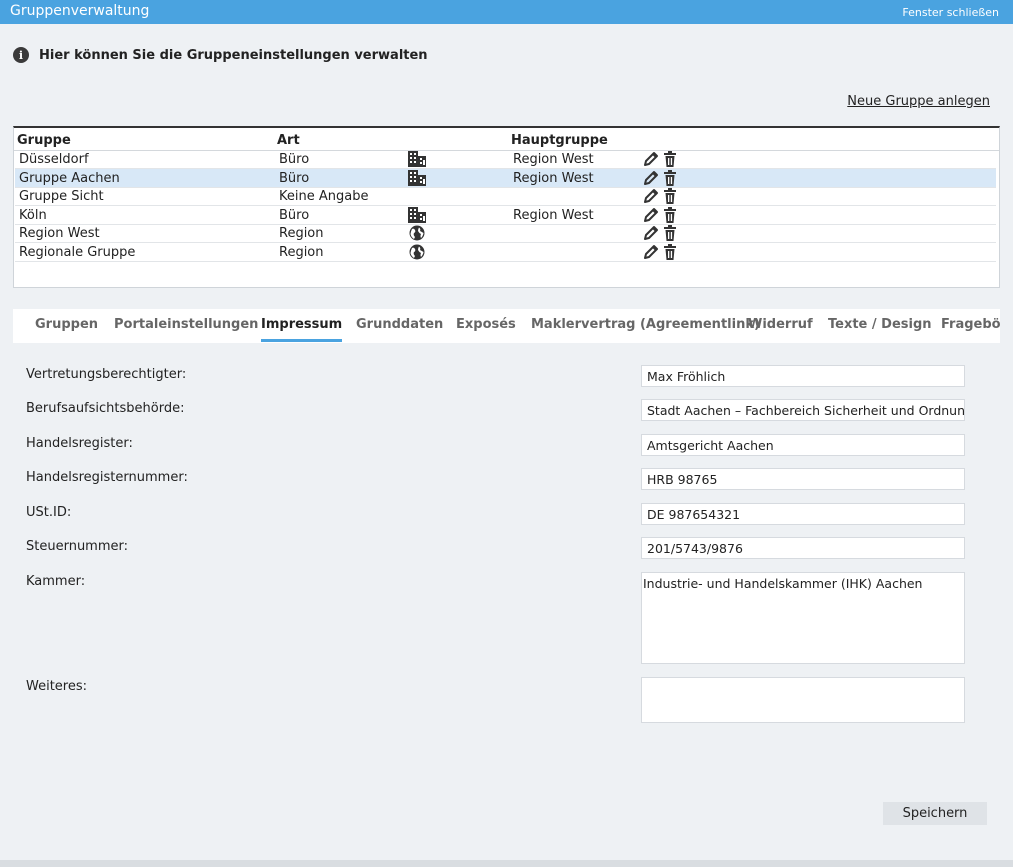  What do you see at coordinates (66, 328) in the screenshot?
I see `tab-gruppen: Gruppen` at bounding box center [66, 328].